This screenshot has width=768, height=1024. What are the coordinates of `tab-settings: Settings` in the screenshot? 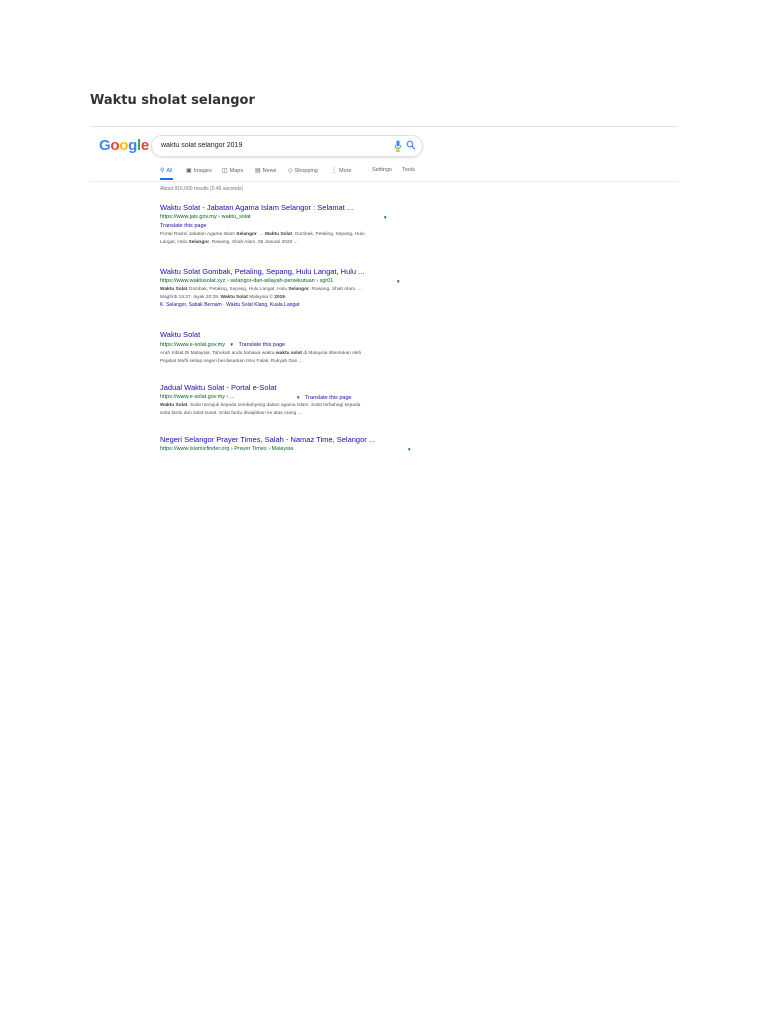 It's located at (382, 170).